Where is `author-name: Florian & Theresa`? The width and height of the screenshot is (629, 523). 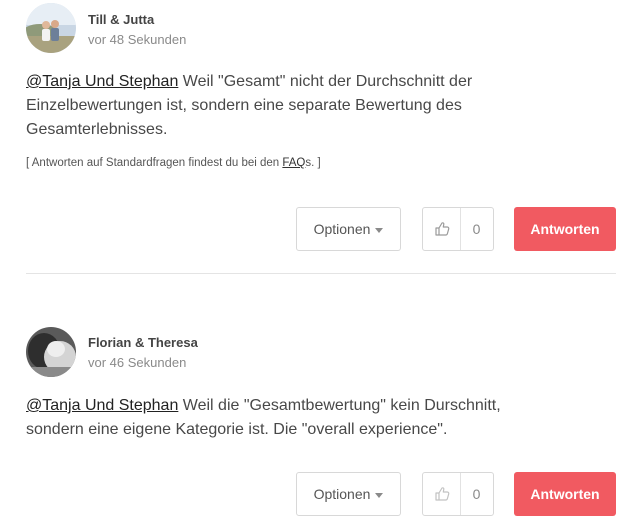
author-name: Florian & Theresa is located at coordinates (143, 342).